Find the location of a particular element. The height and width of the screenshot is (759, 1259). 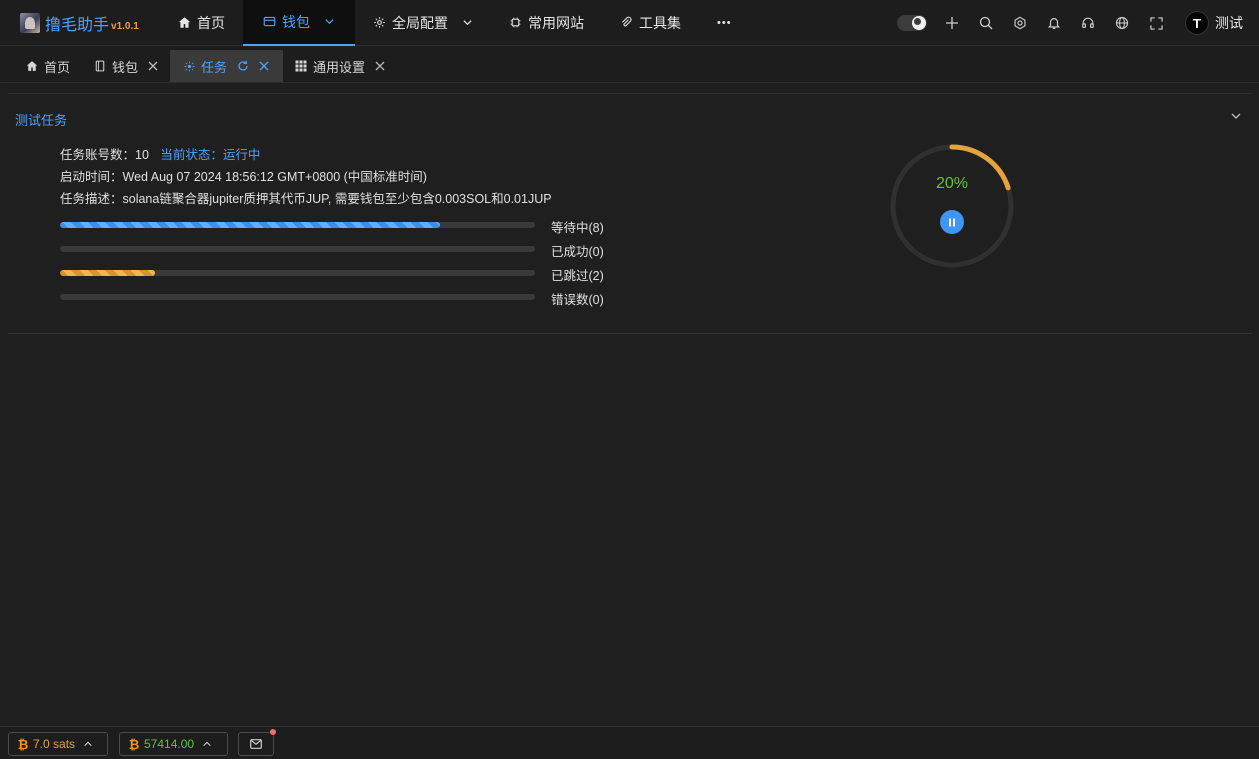

refresh-icon is located at coordinates (243, 66).